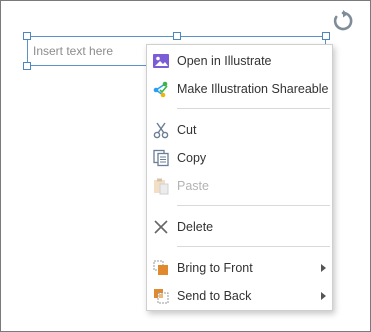 This screenshot has width=371, height=332. I want to click on menu-item-bring-to-front: Bring to Front, so click(239, 268).